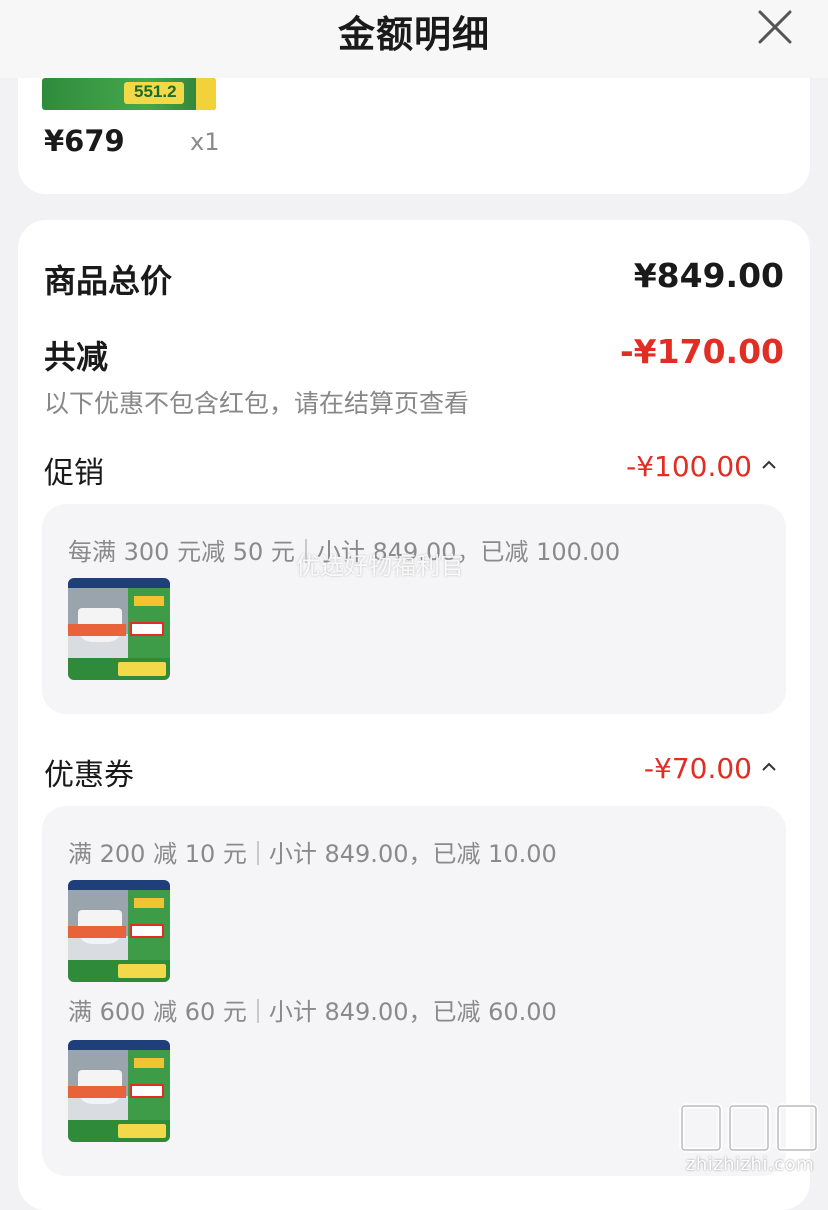  I want to click on total-price-label: 商品总价, so click(108, 281).